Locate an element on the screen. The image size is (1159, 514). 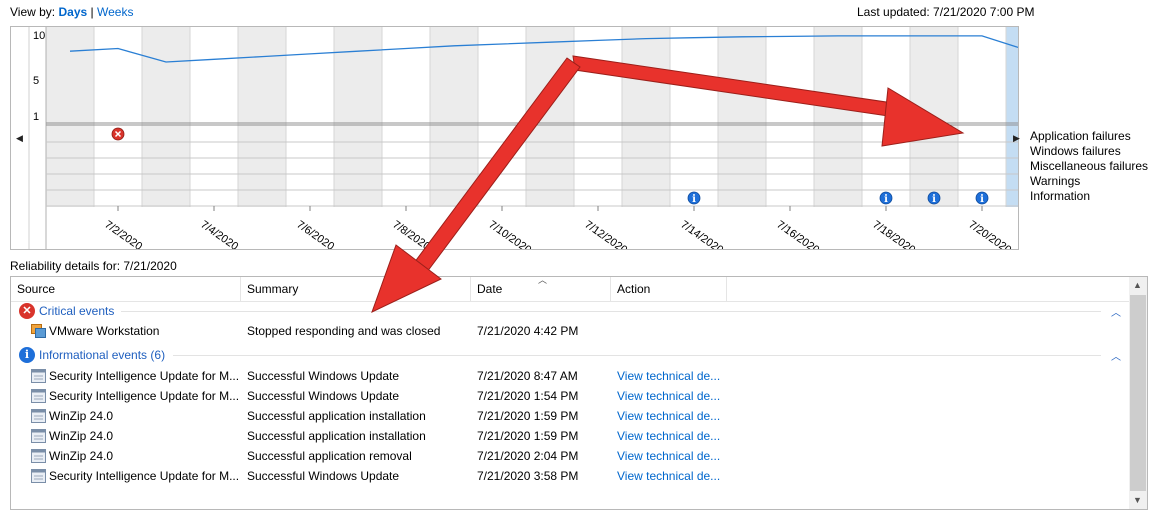
group-informational-title: Informational events (6) is located at coordinates (102, 355).